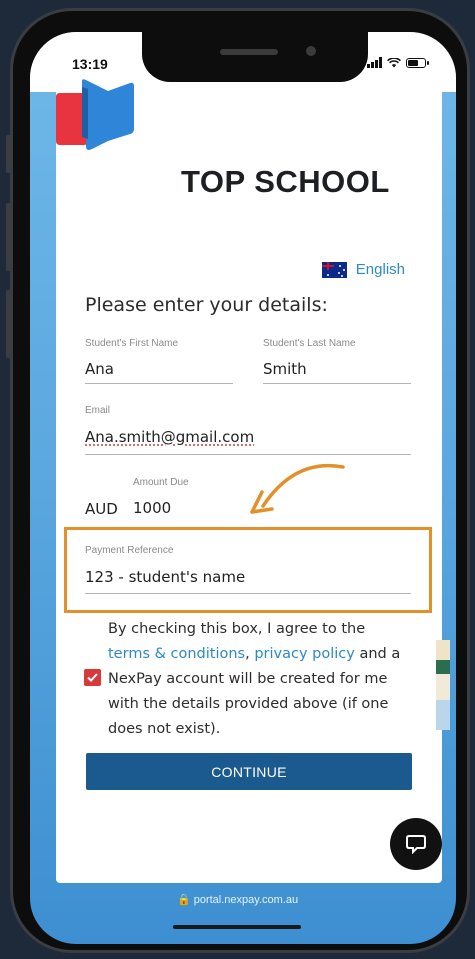  I want to click on consent-checkbox, so click(92, 677).